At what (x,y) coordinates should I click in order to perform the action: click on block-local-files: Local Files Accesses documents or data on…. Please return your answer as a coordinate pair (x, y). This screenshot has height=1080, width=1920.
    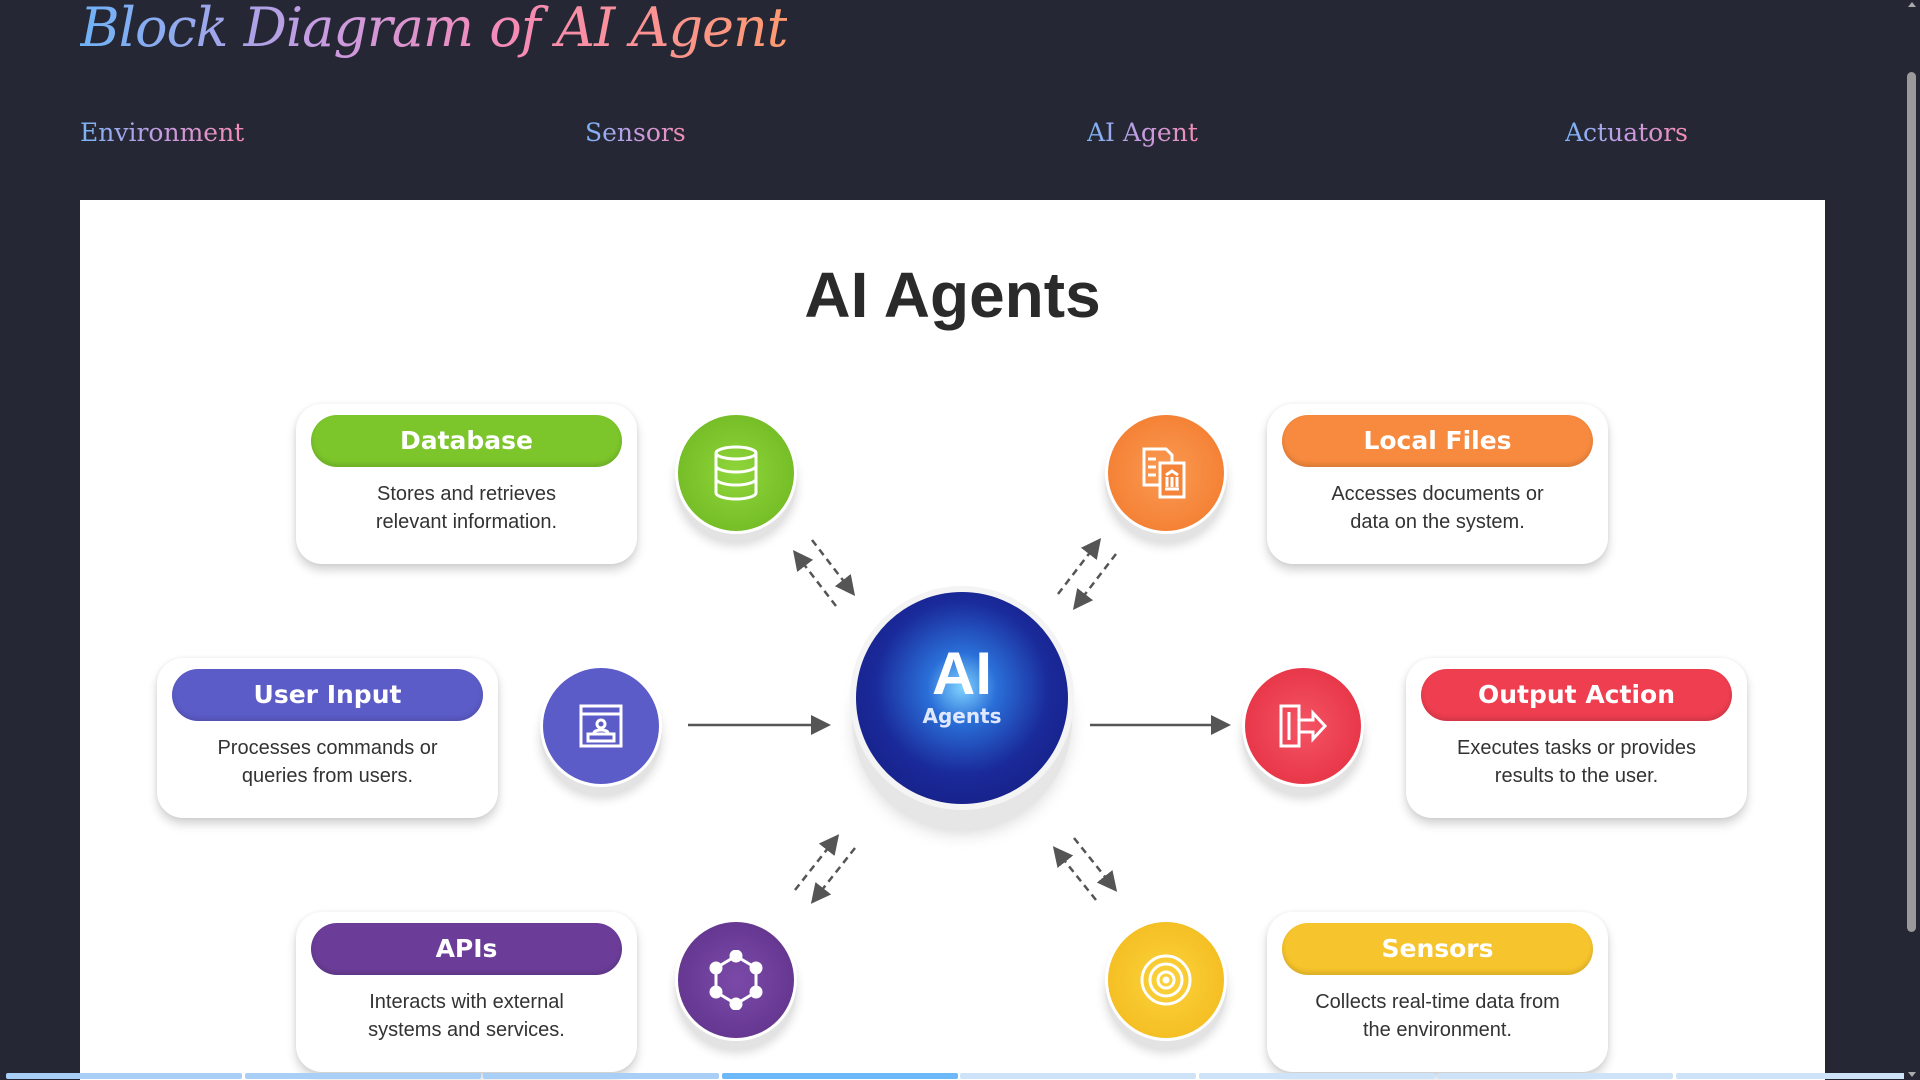
    Looking at the image, I should click on (1437, 484).